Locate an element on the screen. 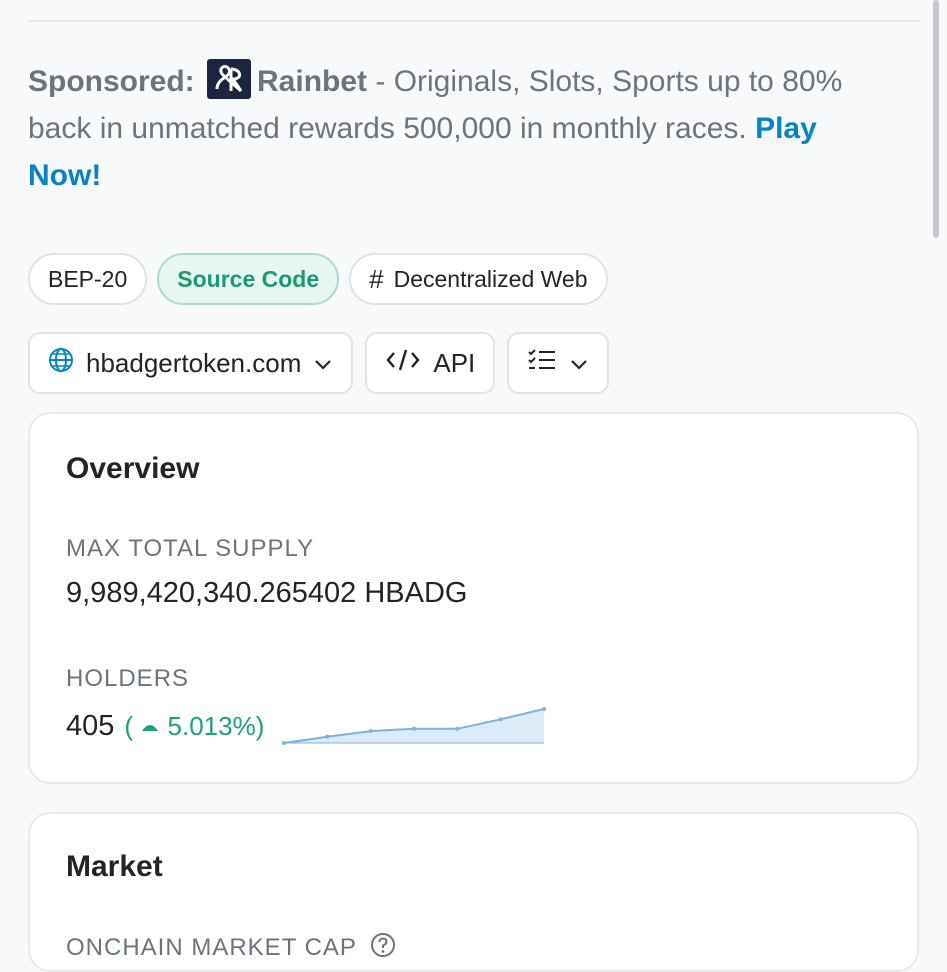 Image resolution: width=947 pixels, height=972 pixels. market-title: Market is located at coordinates (114, 866).